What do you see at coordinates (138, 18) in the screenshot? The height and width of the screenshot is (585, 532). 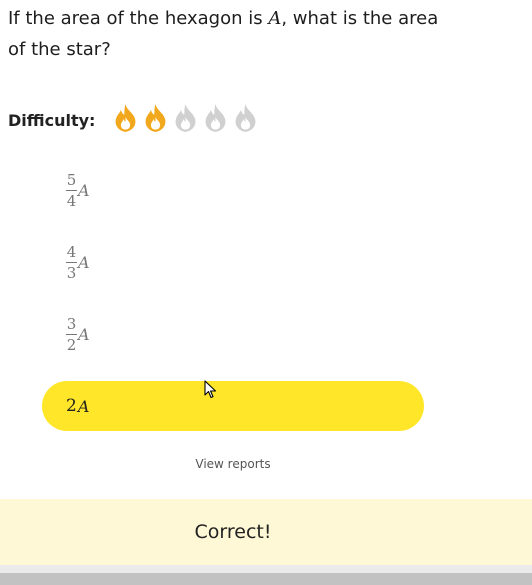 I see `question-prefix: If the area of the hexagon is` at bounding box center [138, 18].